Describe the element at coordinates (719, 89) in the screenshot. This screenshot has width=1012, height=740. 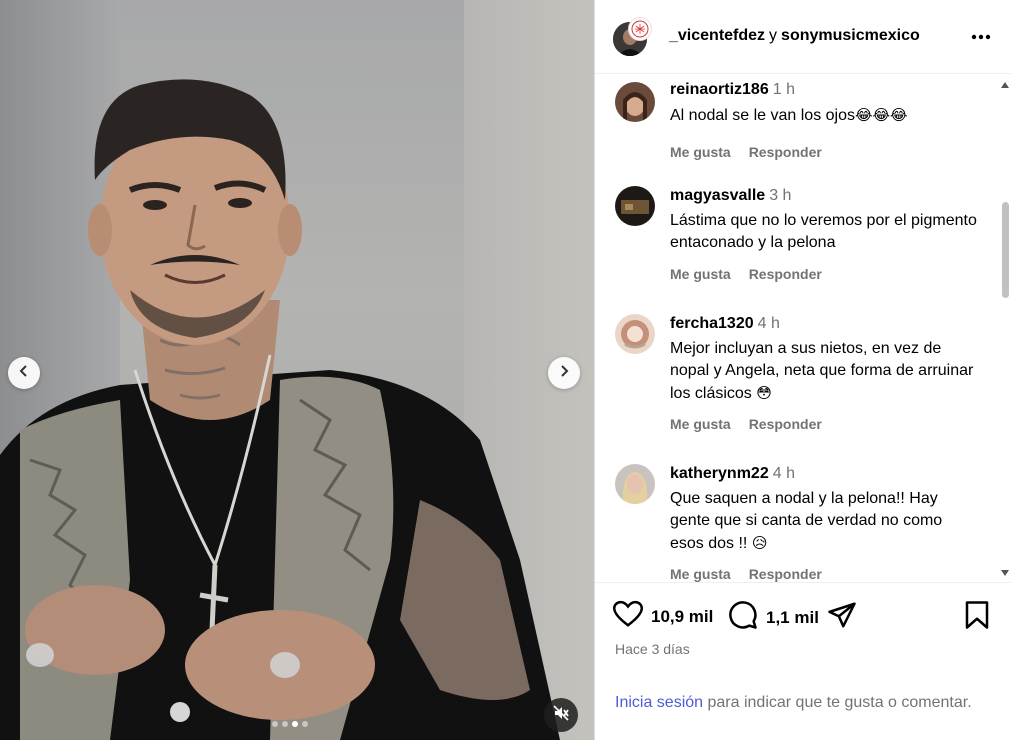
I see `comment-username: reinaortiz186` at that location.